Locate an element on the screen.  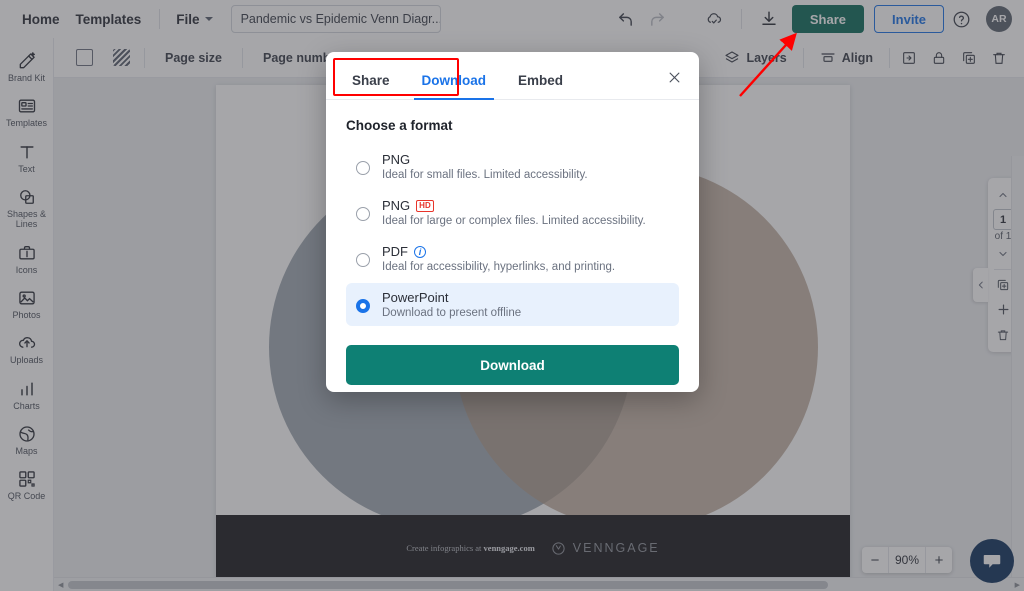
format-title: PowerPoint is located at coordinates (415, 297).